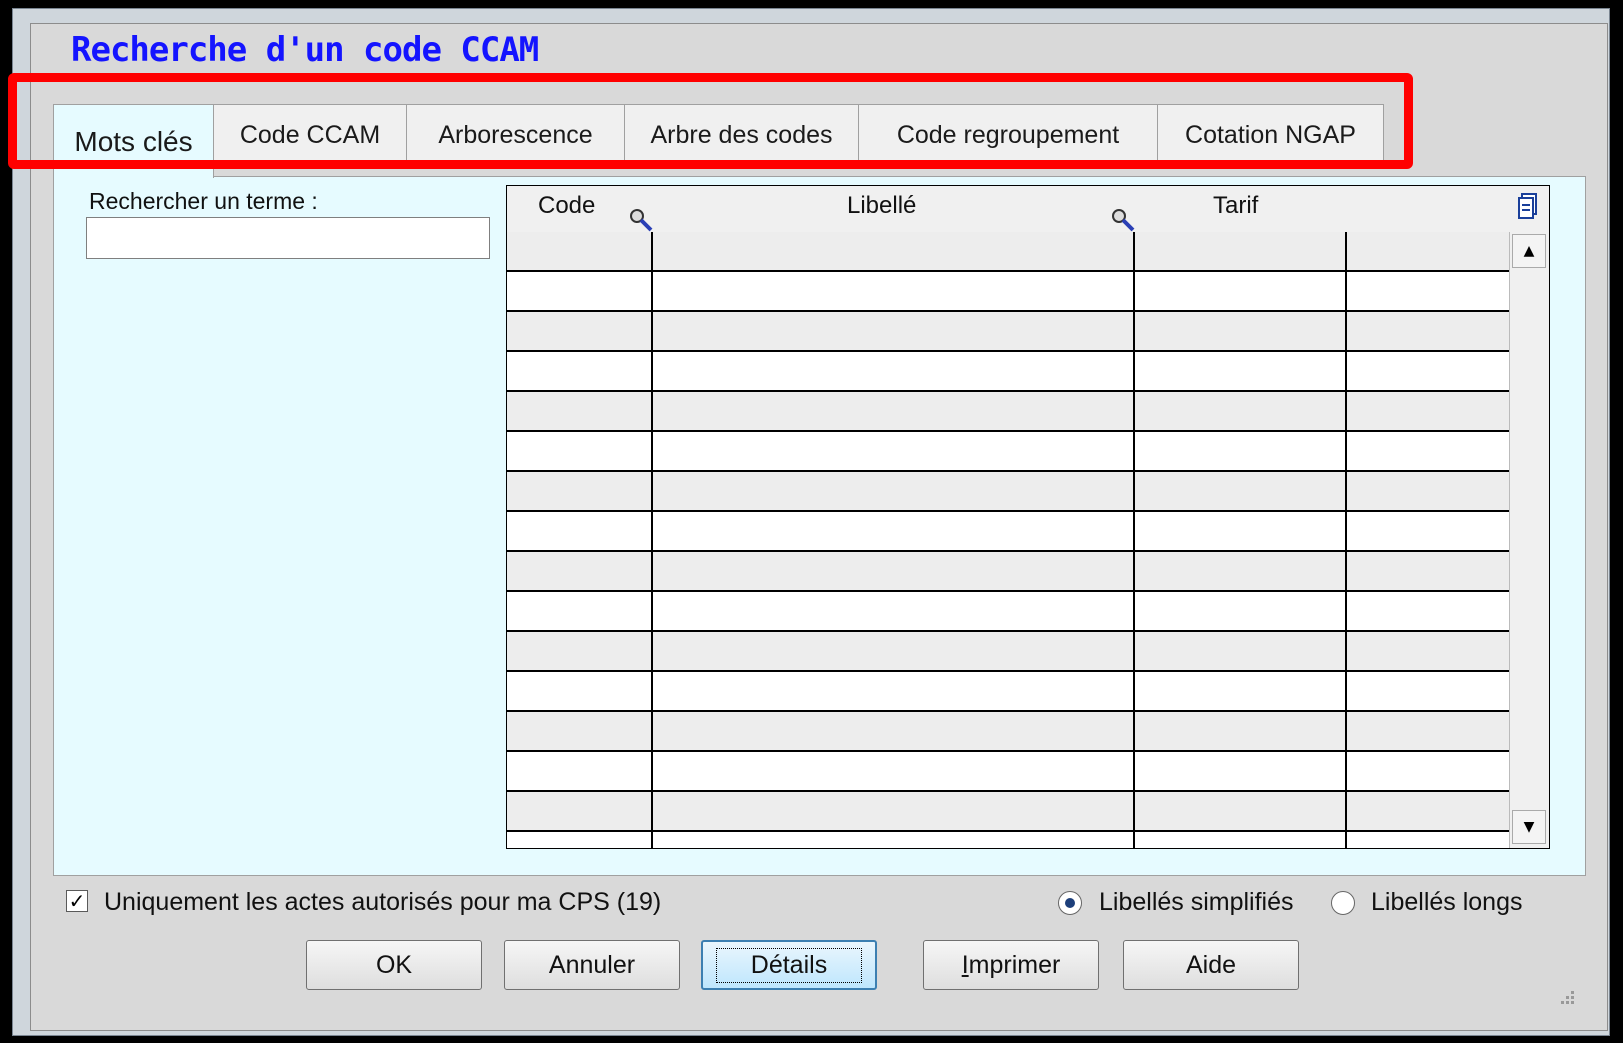 The image size is (1623, 1043). I want to click on vertical-scrollbar: ▲ ▼, so click(1529, 540).